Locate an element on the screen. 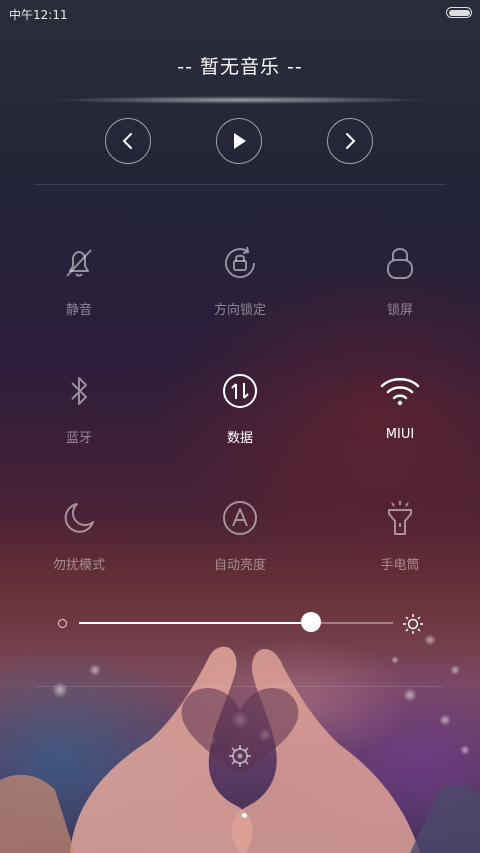 The width and height of the screenshot is (480, 853). music-title: -- 暂无音乐 -- is located at coordinates (240, 67).